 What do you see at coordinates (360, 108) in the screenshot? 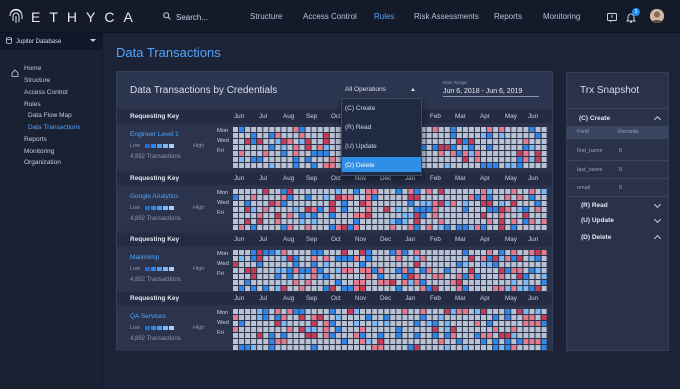
I see `option-create: (C) Create` at bounding box center [360, 108].